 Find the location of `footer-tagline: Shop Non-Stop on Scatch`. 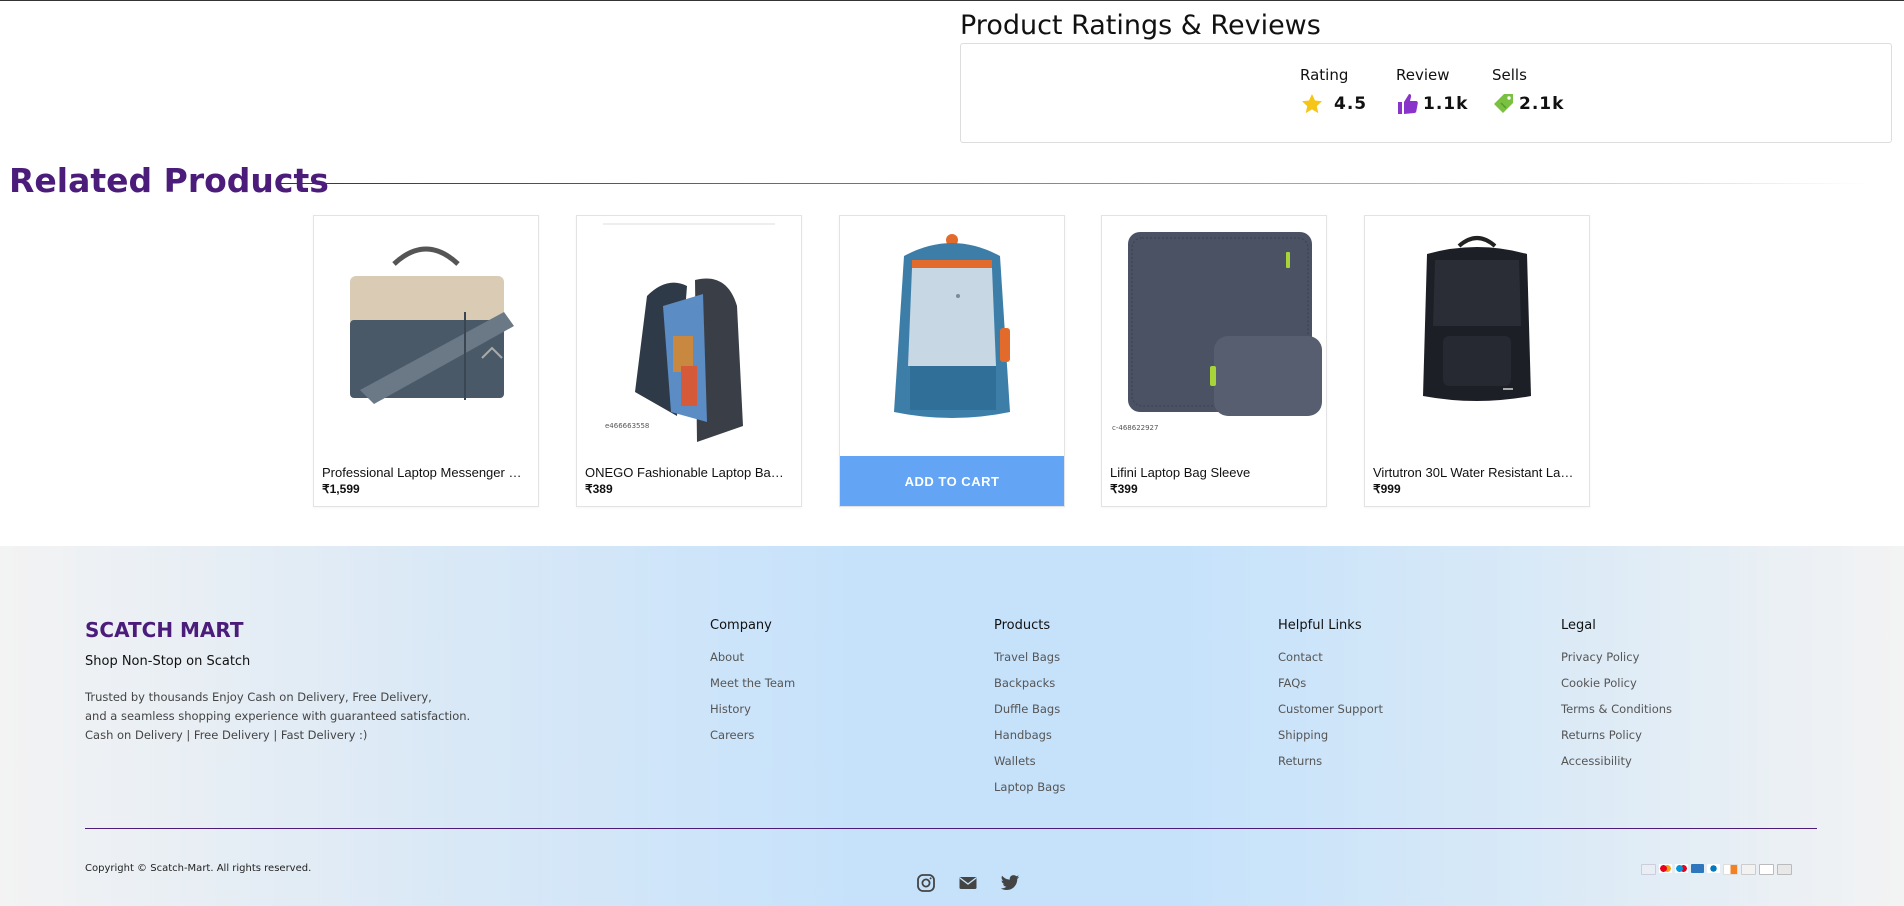

footer-tagline: Shop Non-Stop on Scatch is located at coordinates (168, 661).